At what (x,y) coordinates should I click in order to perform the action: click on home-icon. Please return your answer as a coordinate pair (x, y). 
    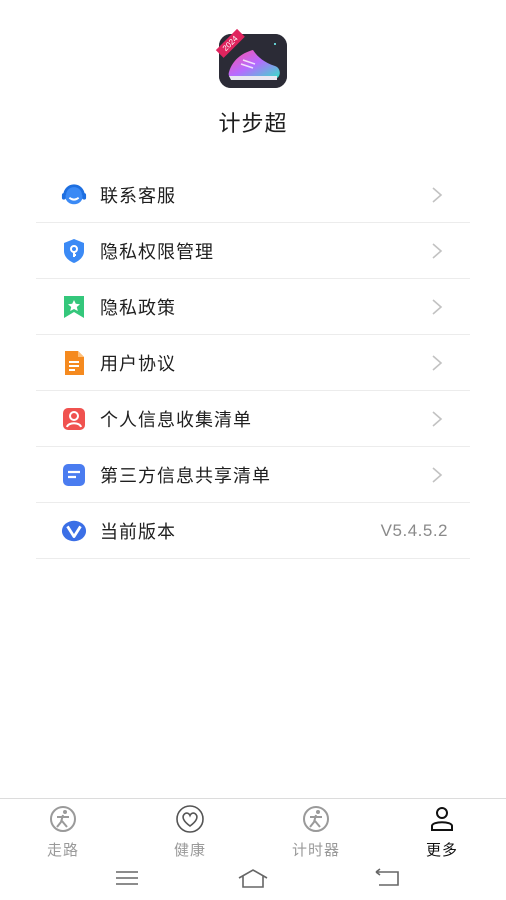
    Looking at the image, I should click on (253, 879).